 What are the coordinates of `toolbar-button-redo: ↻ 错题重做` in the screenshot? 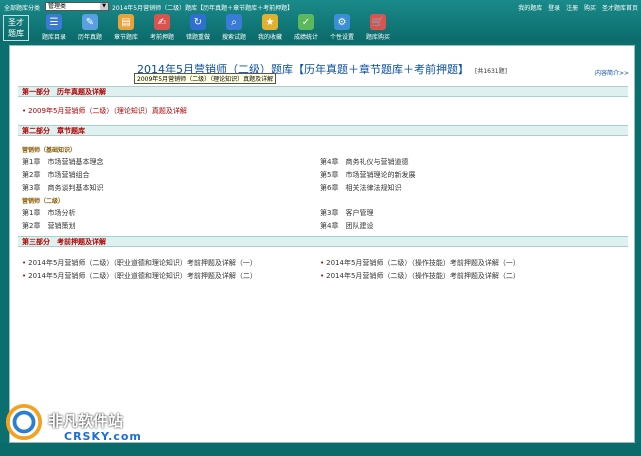 It's located at (198, 28).